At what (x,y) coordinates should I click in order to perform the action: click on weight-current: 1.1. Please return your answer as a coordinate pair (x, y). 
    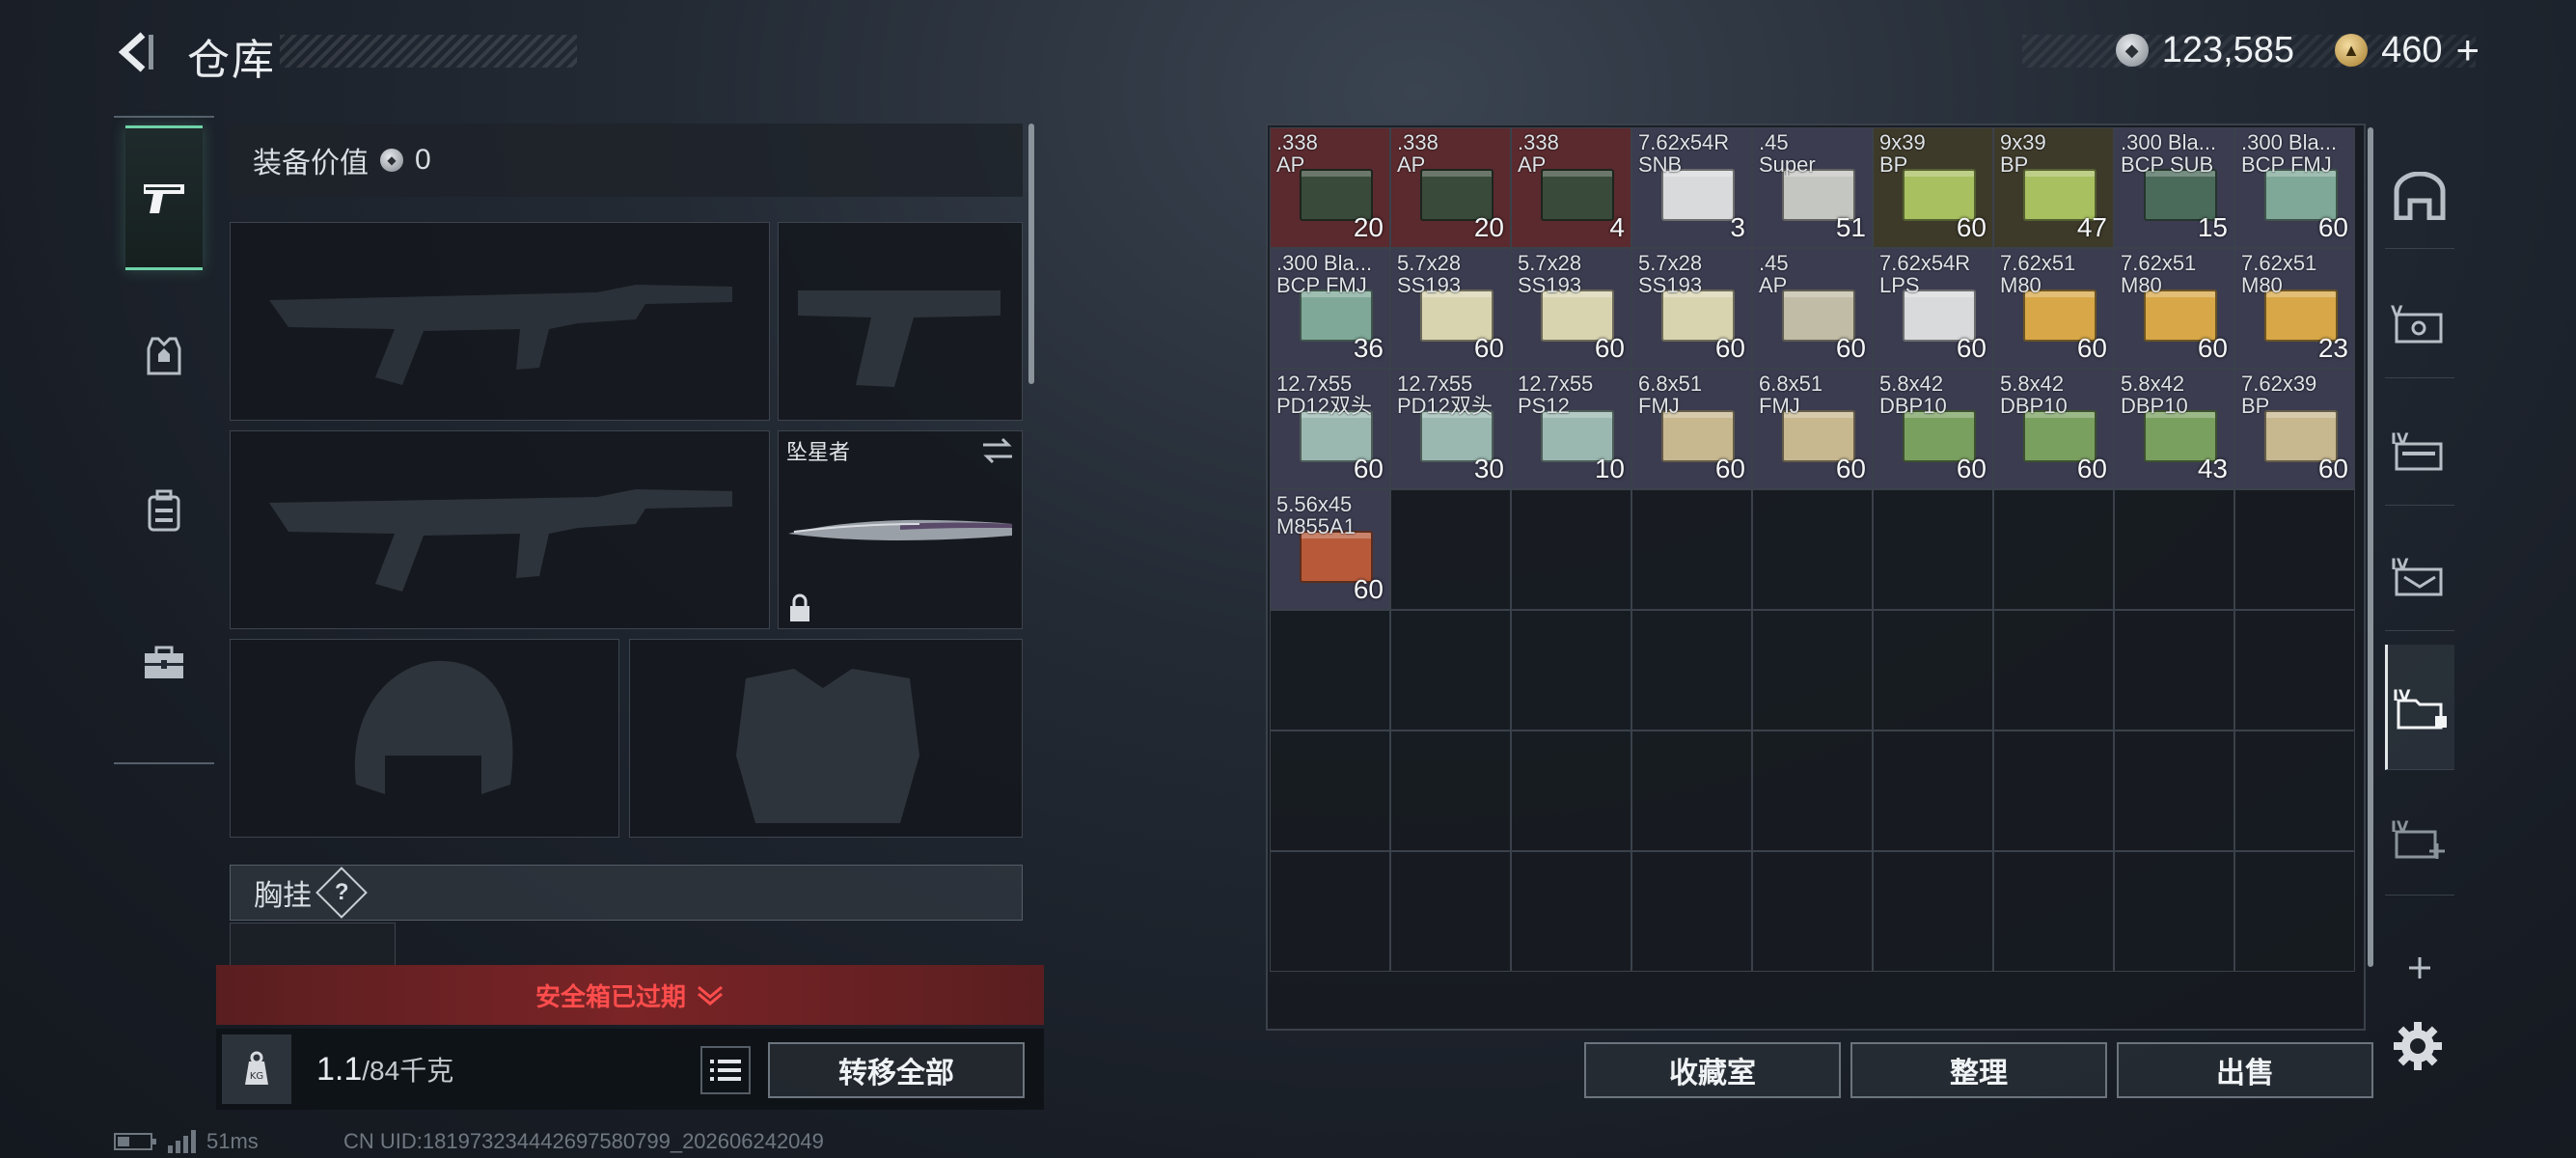
    Looking at the image, I should click on (339, 1069).